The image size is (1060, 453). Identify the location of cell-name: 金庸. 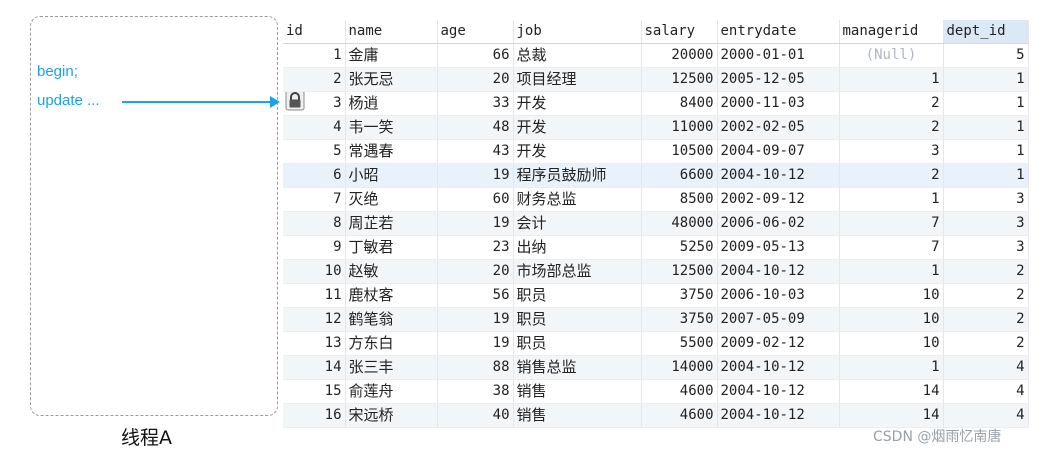
(391, 55).